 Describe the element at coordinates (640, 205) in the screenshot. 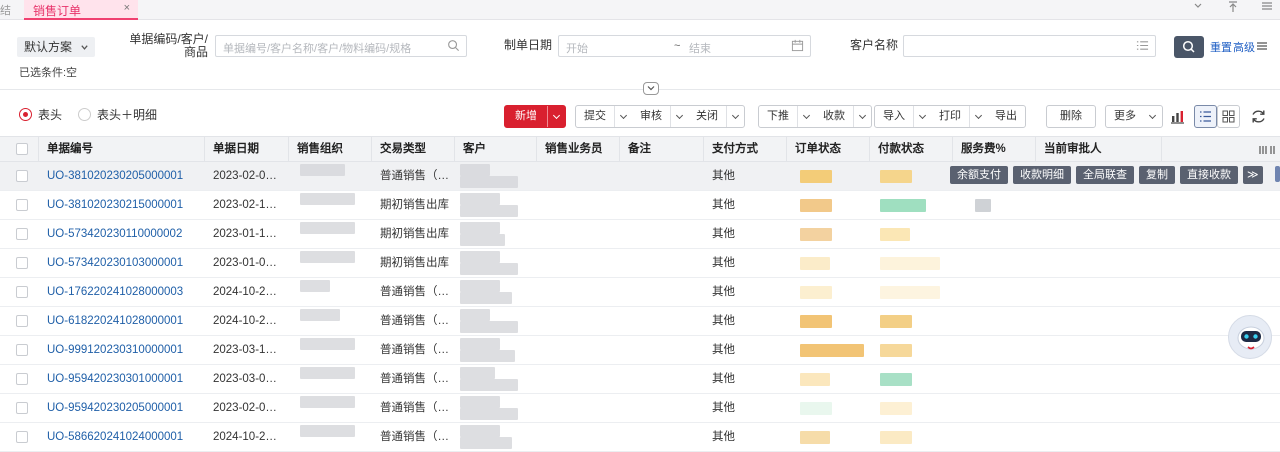

I see `table-row: UO-381020230215000001 2023-02-1… 期初销售出库 其他` at that location.